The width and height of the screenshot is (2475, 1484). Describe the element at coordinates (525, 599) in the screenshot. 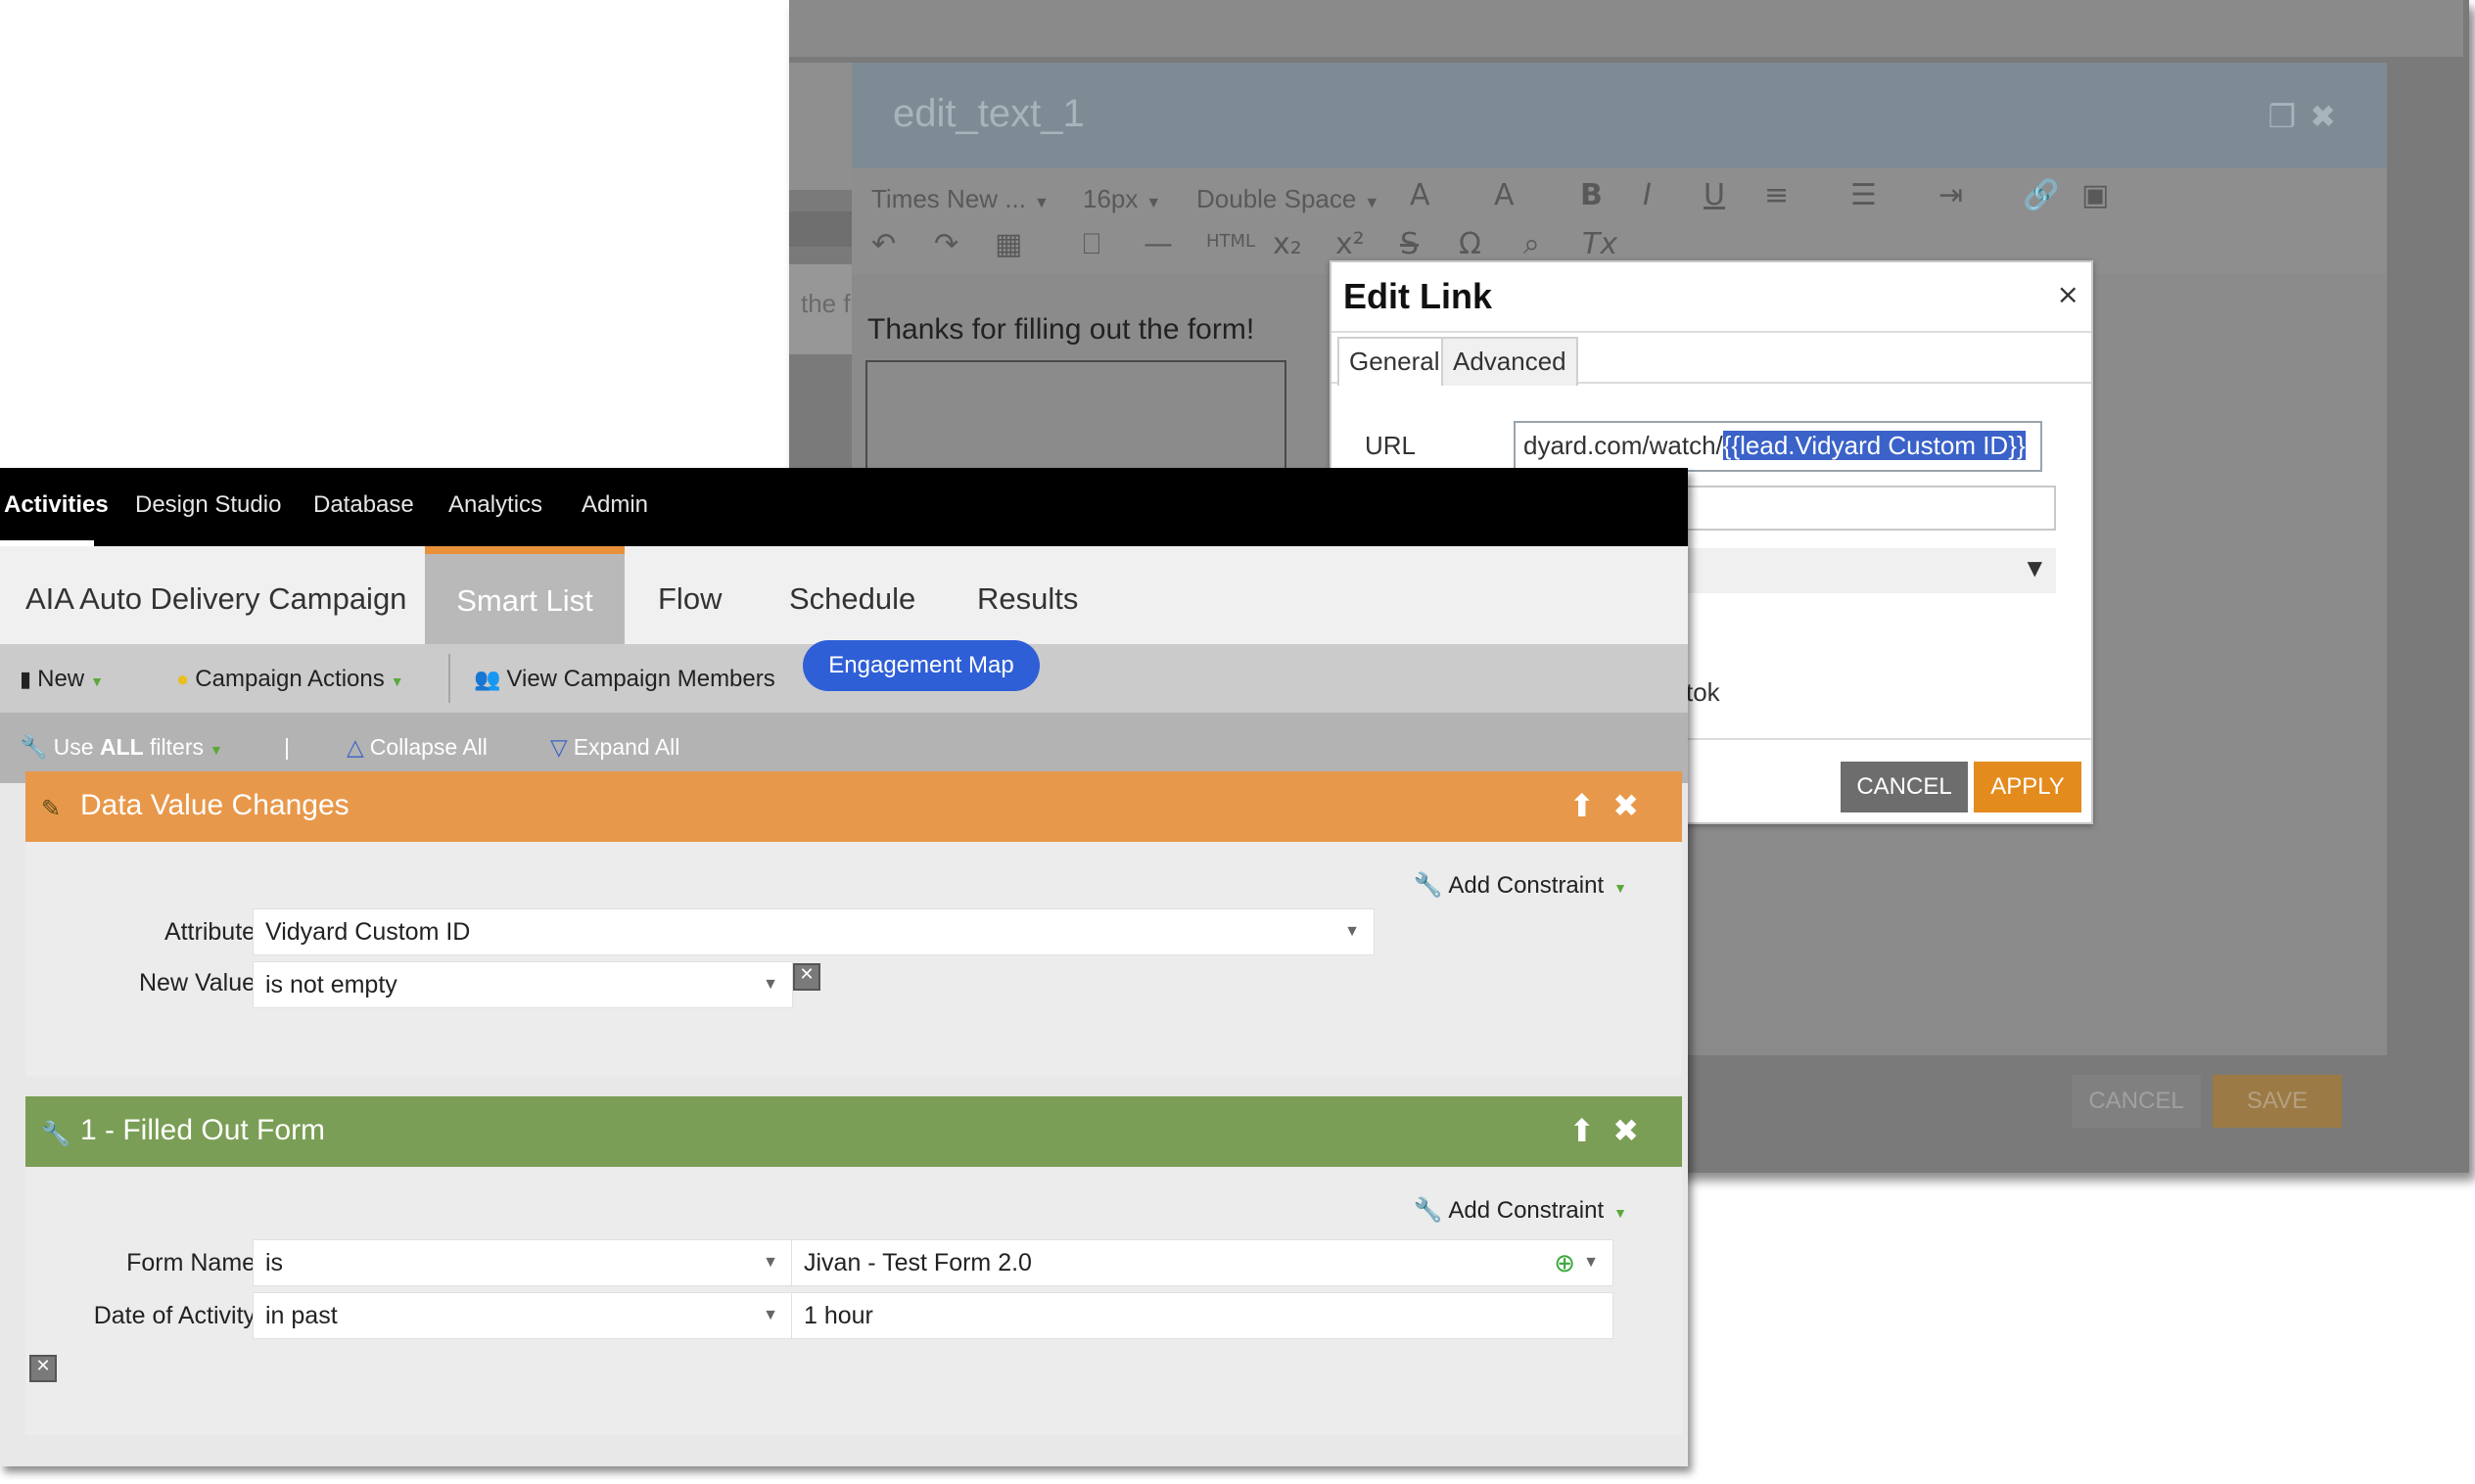

I see `tab-smart-list: Smart List` at that location.